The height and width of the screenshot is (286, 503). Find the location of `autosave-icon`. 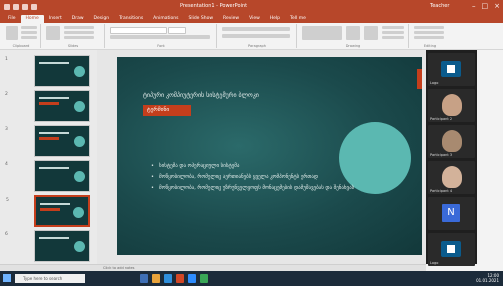

autosave-icon is located at coordinates (7, 7).